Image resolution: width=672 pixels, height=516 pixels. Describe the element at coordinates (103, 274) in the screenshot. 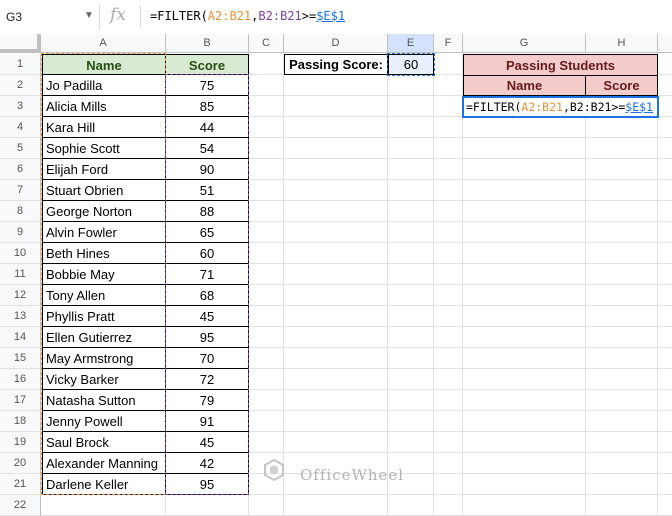

I see `table-cell-name: Bobbie May` at that location.